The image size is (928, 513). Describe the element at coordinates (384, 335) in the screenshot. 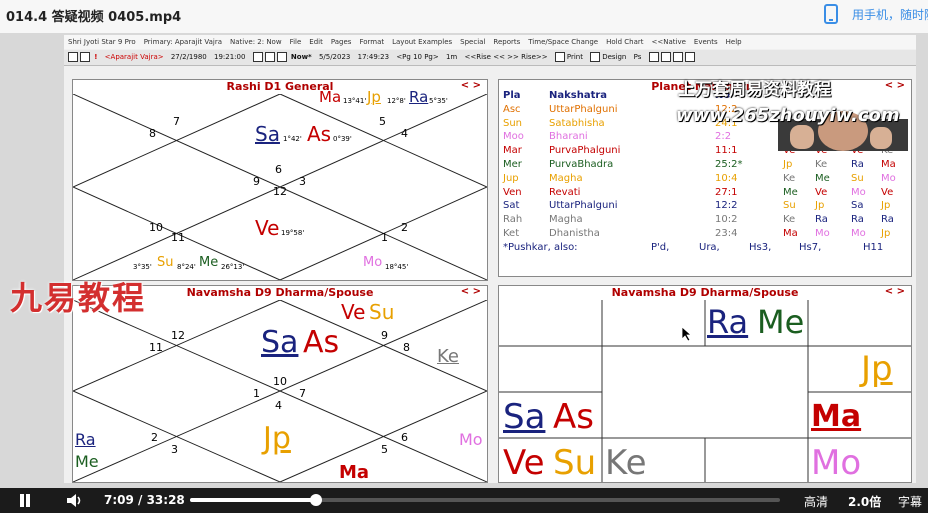

I see `d9-house-9: 9` at that location.